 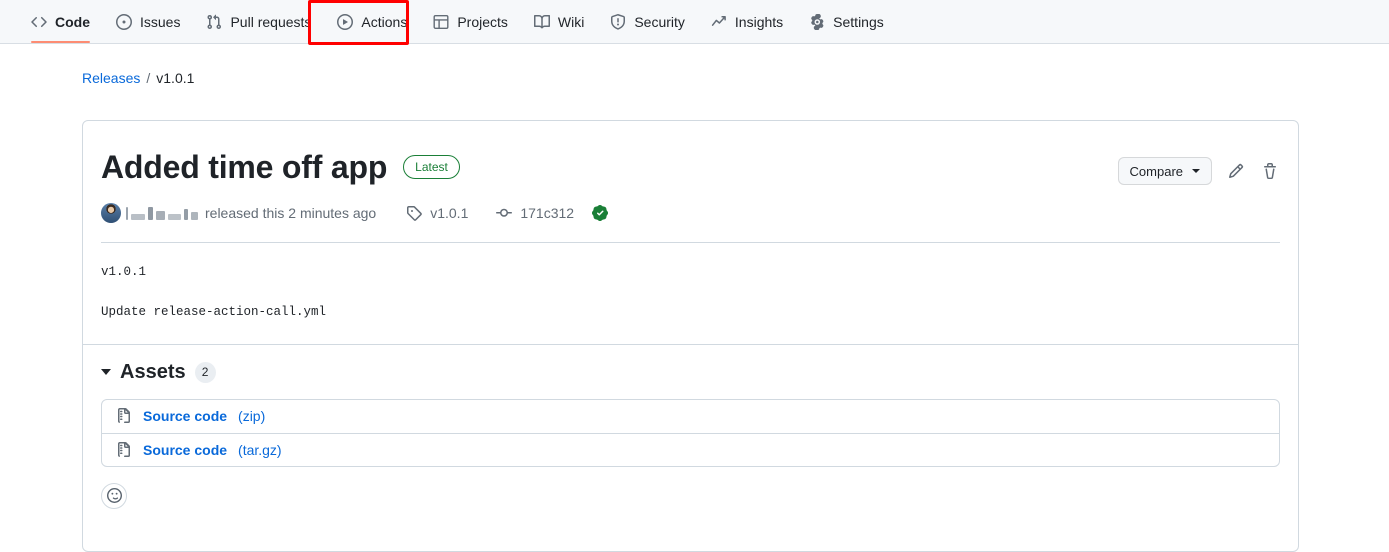 I want to click on assets-label: Assets, so click(x=153, y=371).